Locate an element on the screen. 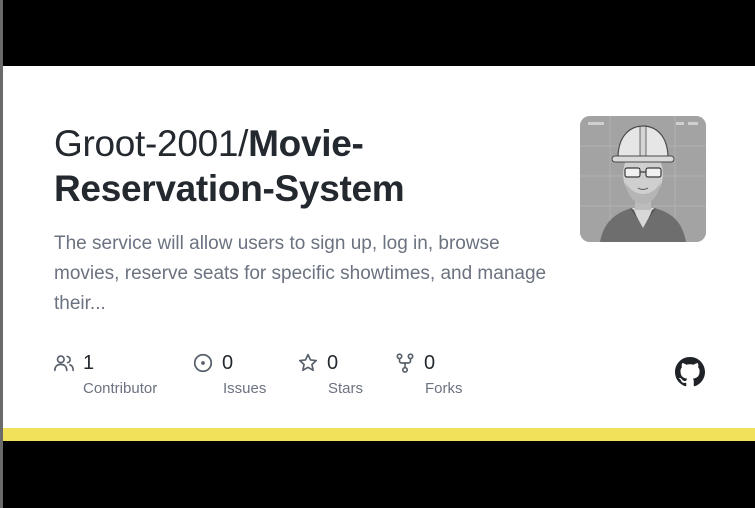 The image size is (755, 508). language-color-bar is located at coordinates (379, 434).